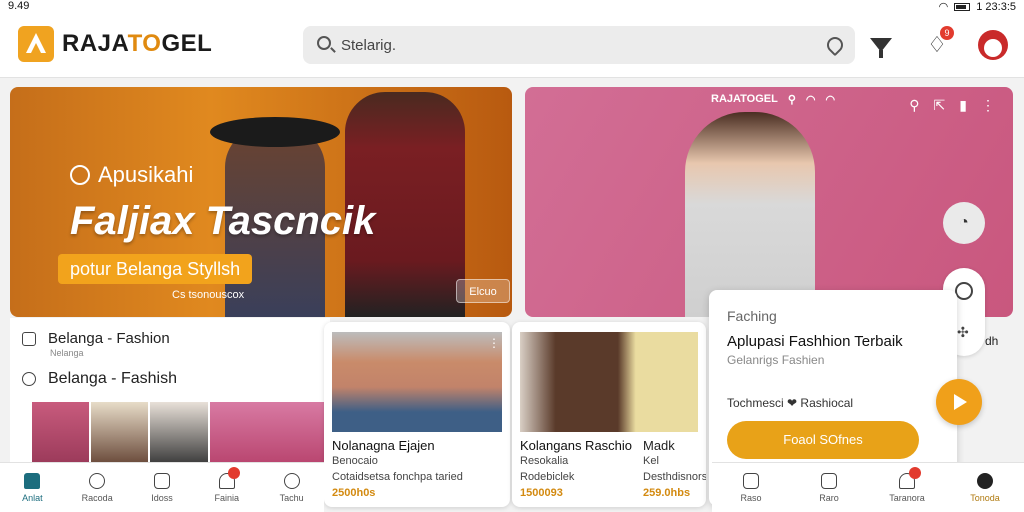  I want to click on panel-meta: Tochmesci ❤ Rashiocal, so click(790, 403).